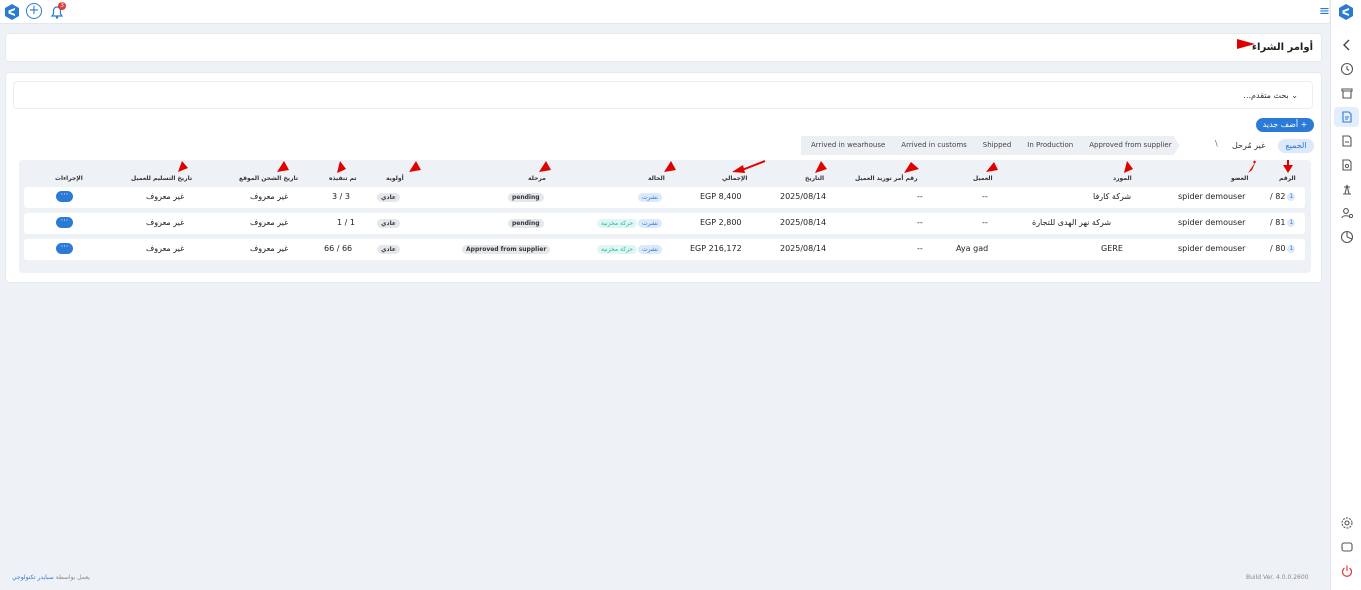 The height and width of the screenshot is (590, 1361). What do you see at coordinates (721, 196) in the screenshot?
I see `row-total: EGP 8,400` at bounding box center [721, 196].